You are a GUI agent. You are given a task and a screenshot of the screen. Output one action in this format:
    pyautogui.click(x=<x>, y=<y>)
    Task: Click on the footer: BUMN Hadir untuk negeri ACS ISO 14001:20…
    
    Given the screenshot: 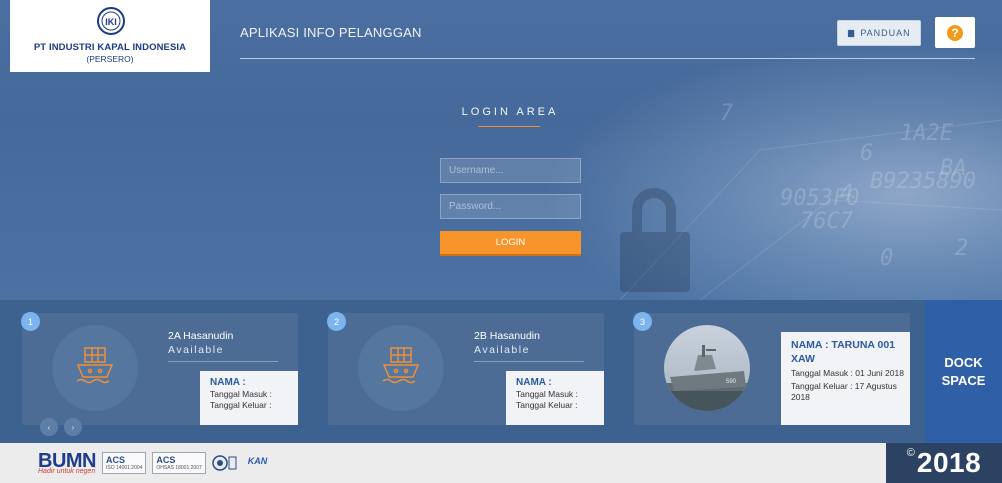 What is the action you would take?
    pyautogui.click(x=501, y=463)
    